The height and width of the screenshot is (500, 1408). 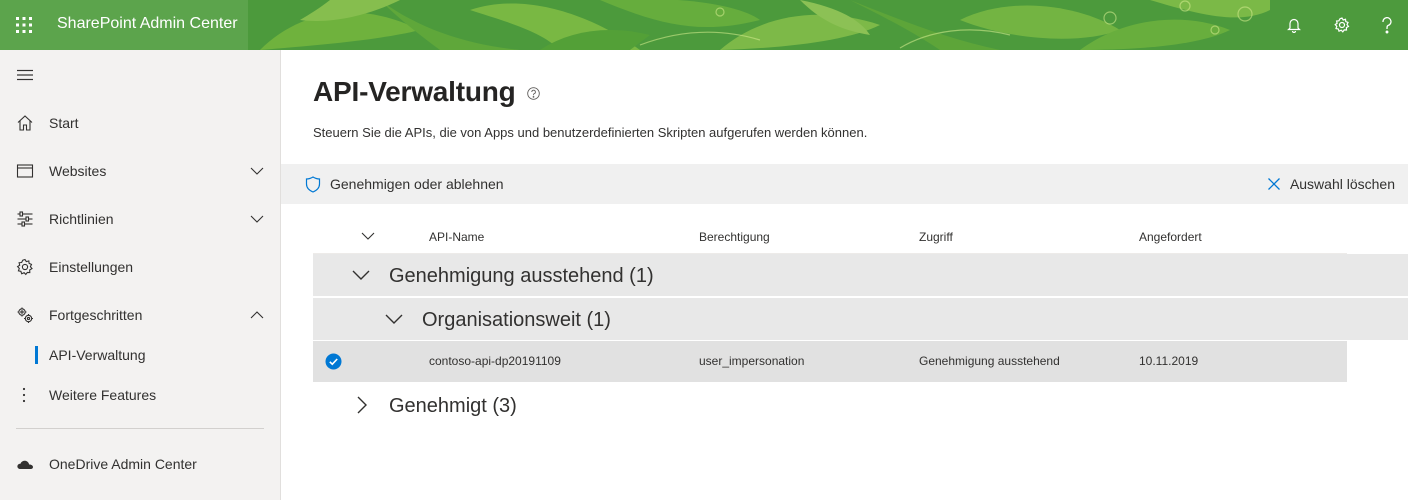 What do you see at coordinates (25, 123) in the screenshot?
I see `home-icon` at bounding box center [25, 123].